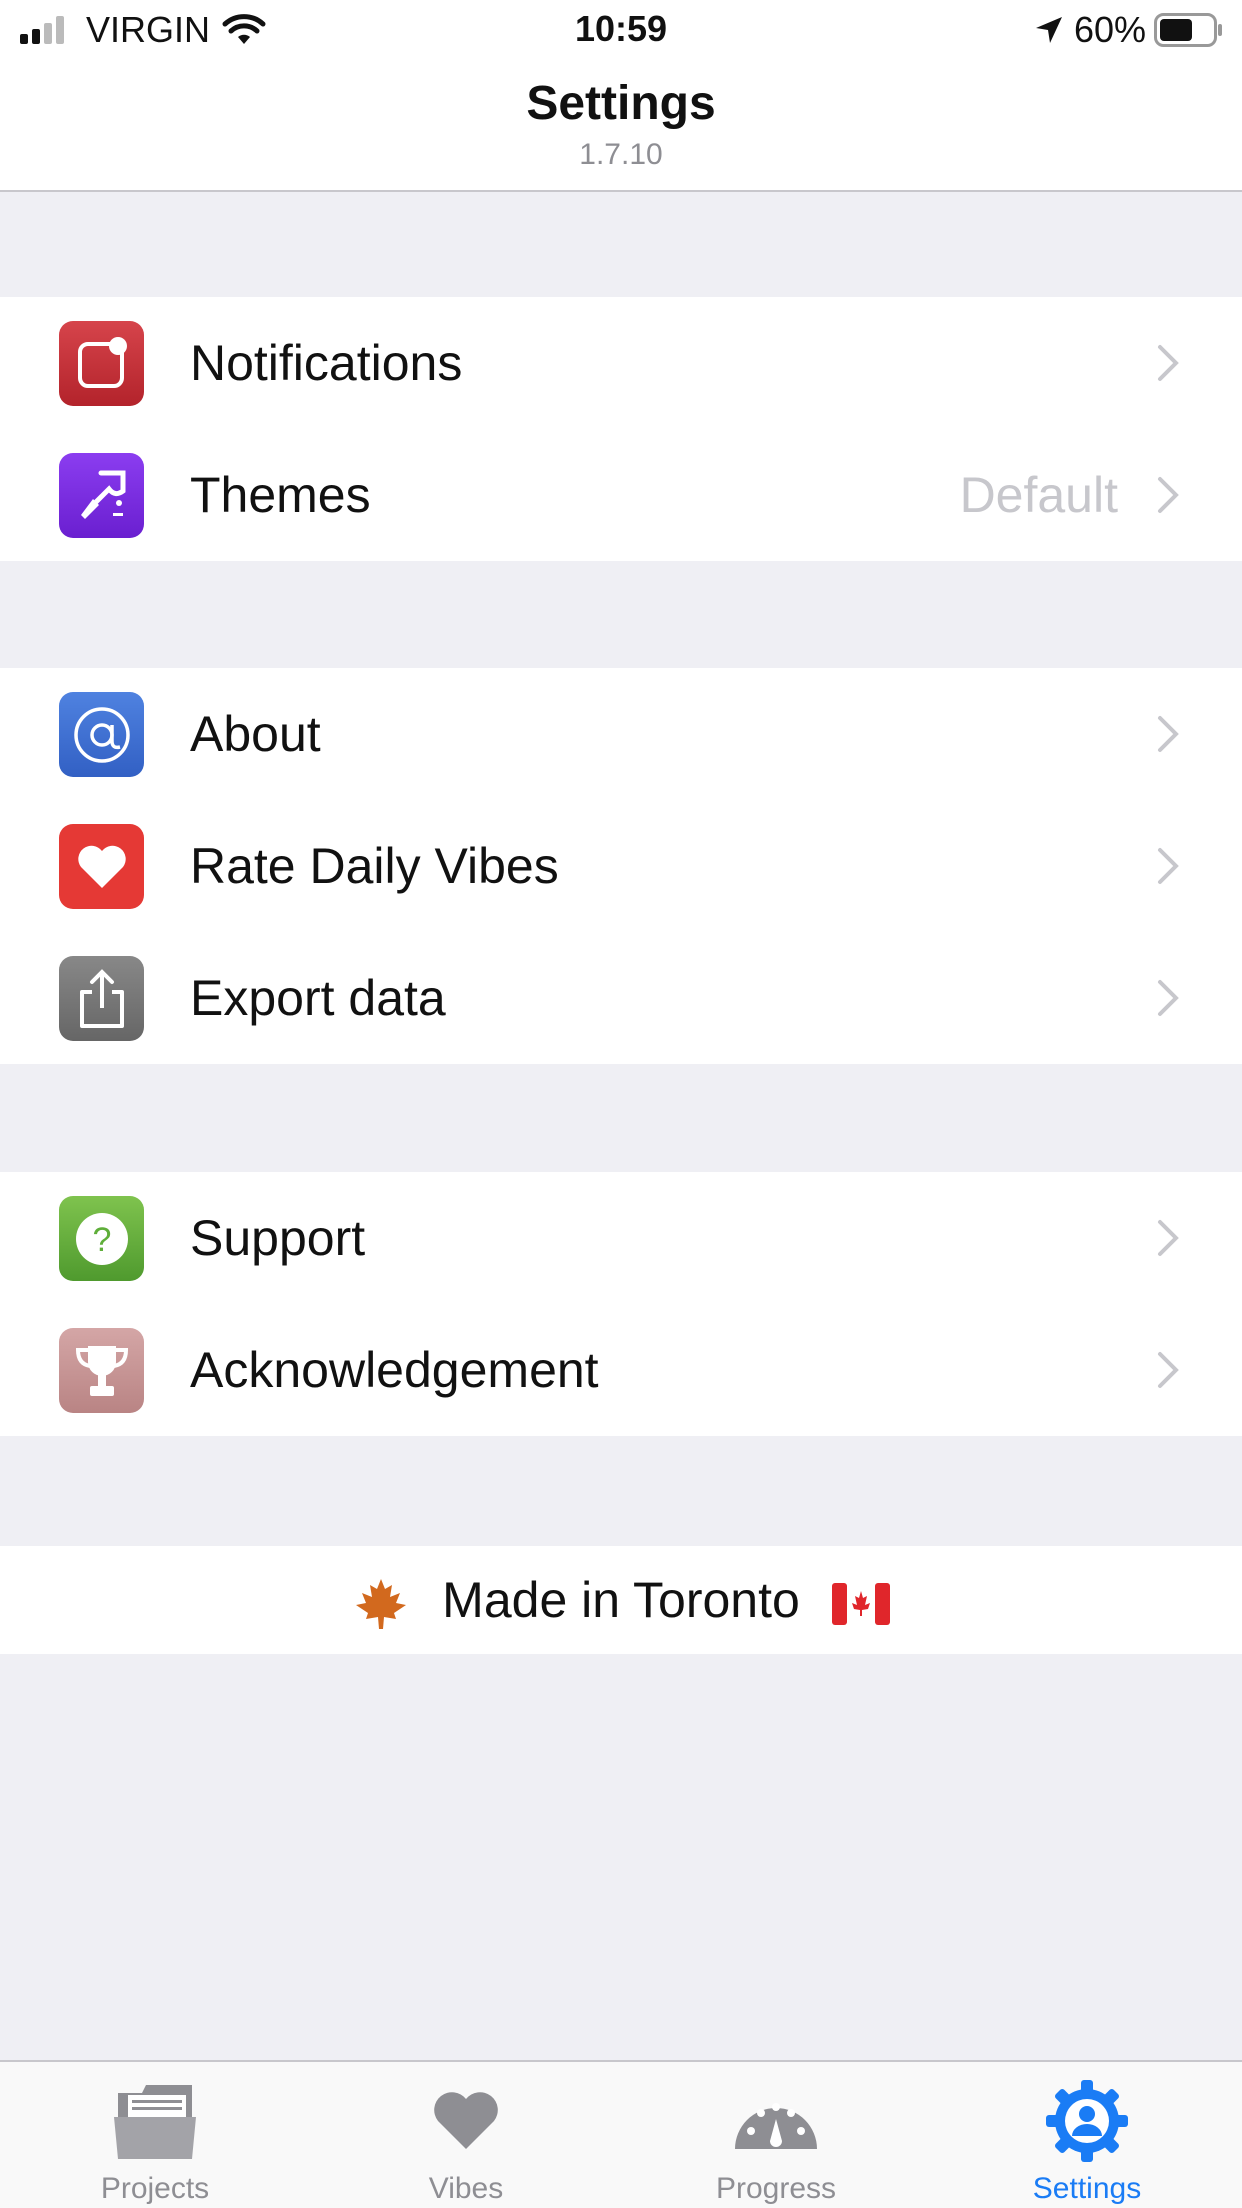 The image size is (1242, 2208). What do you see at coordinates (776, 2121) in the screenshot?
I see `gauge-icon` at bounding box center [776, 2121].